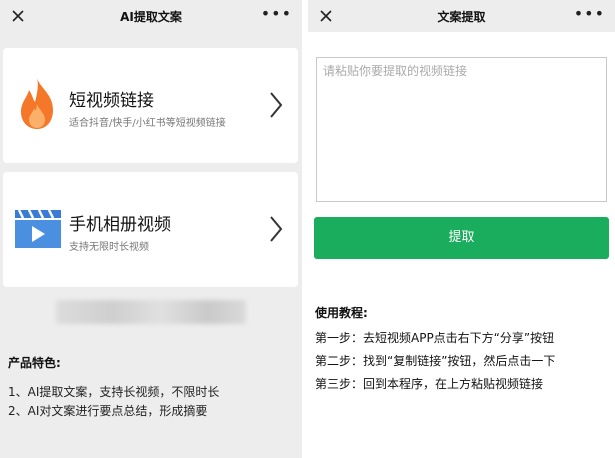 This screenshot has height=458, width=615. What do you see at coordinates (120, 225) in the screenshot?
I see `card-title: 手机相册视频` at bounding box center [120, 225].